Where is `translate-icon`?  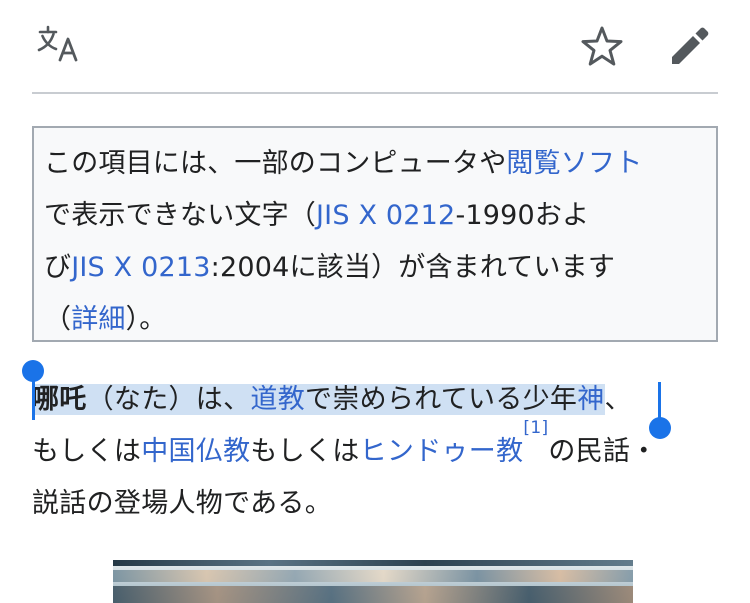 translate-icon is located at coordinates (59, 44).